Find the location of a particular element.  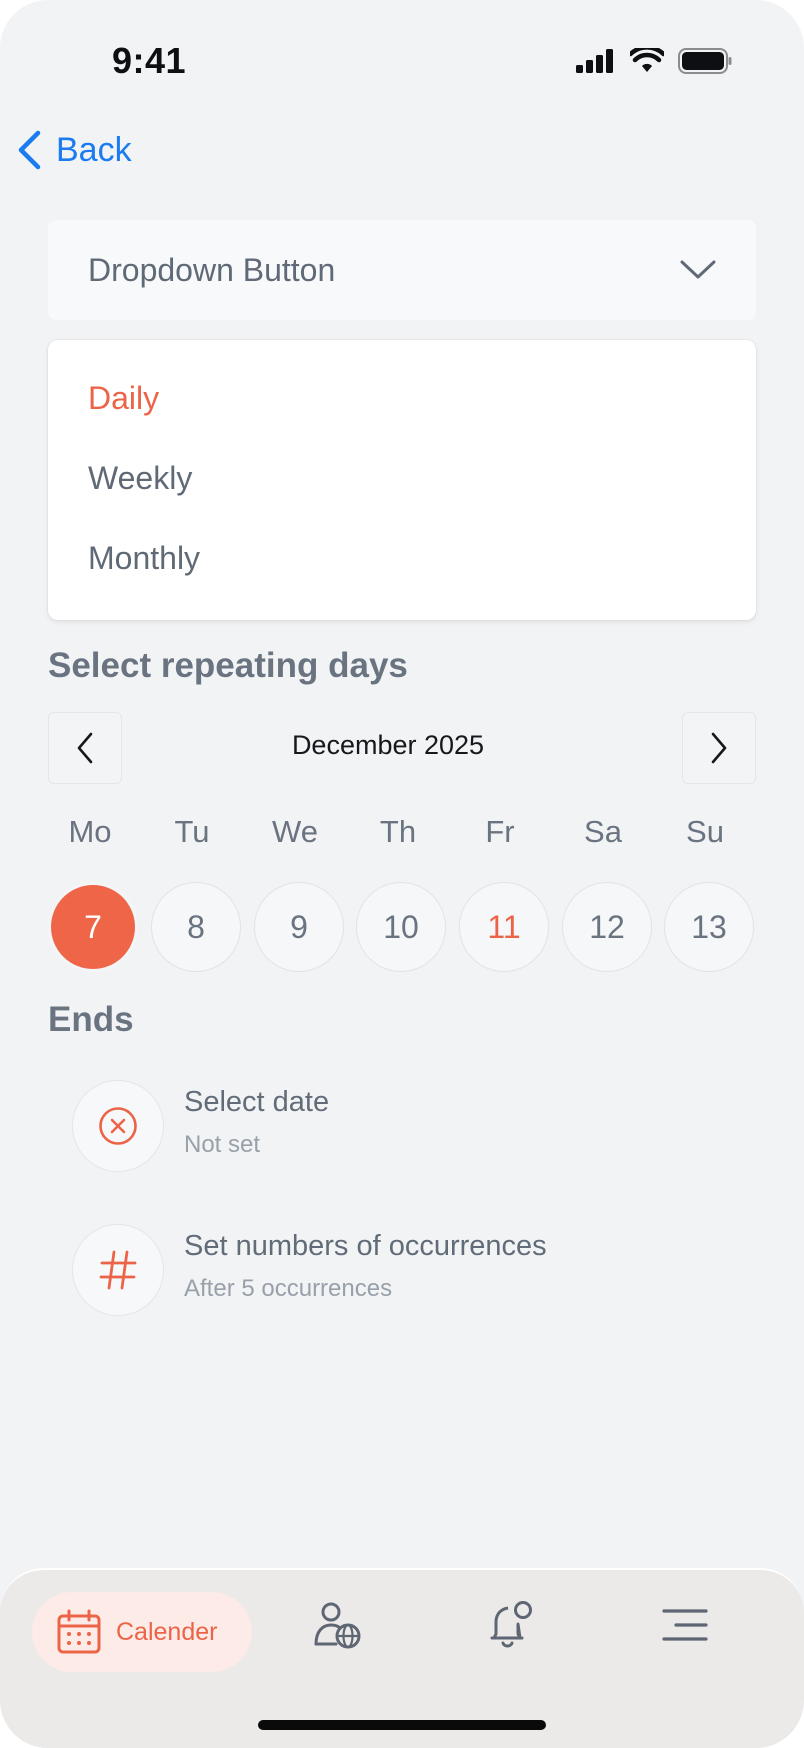

ends-heading: Ends is located at coordinates (91, 1019).